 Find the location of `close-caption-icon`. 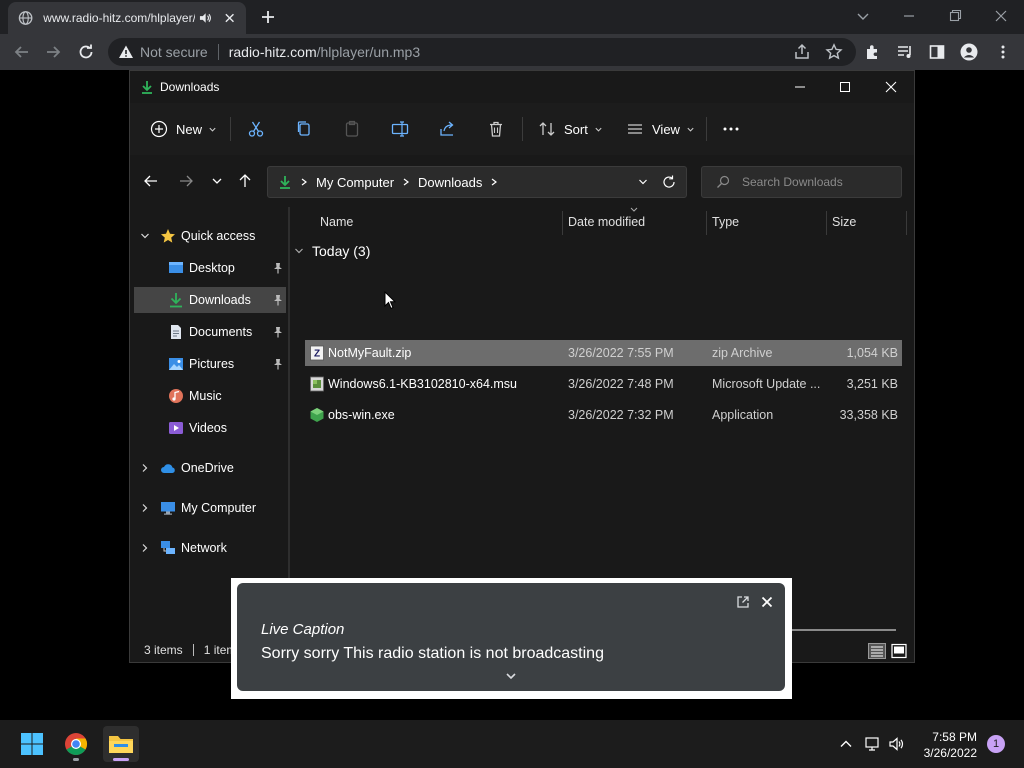

close-caption-icon is located at coordinates (767, 602).